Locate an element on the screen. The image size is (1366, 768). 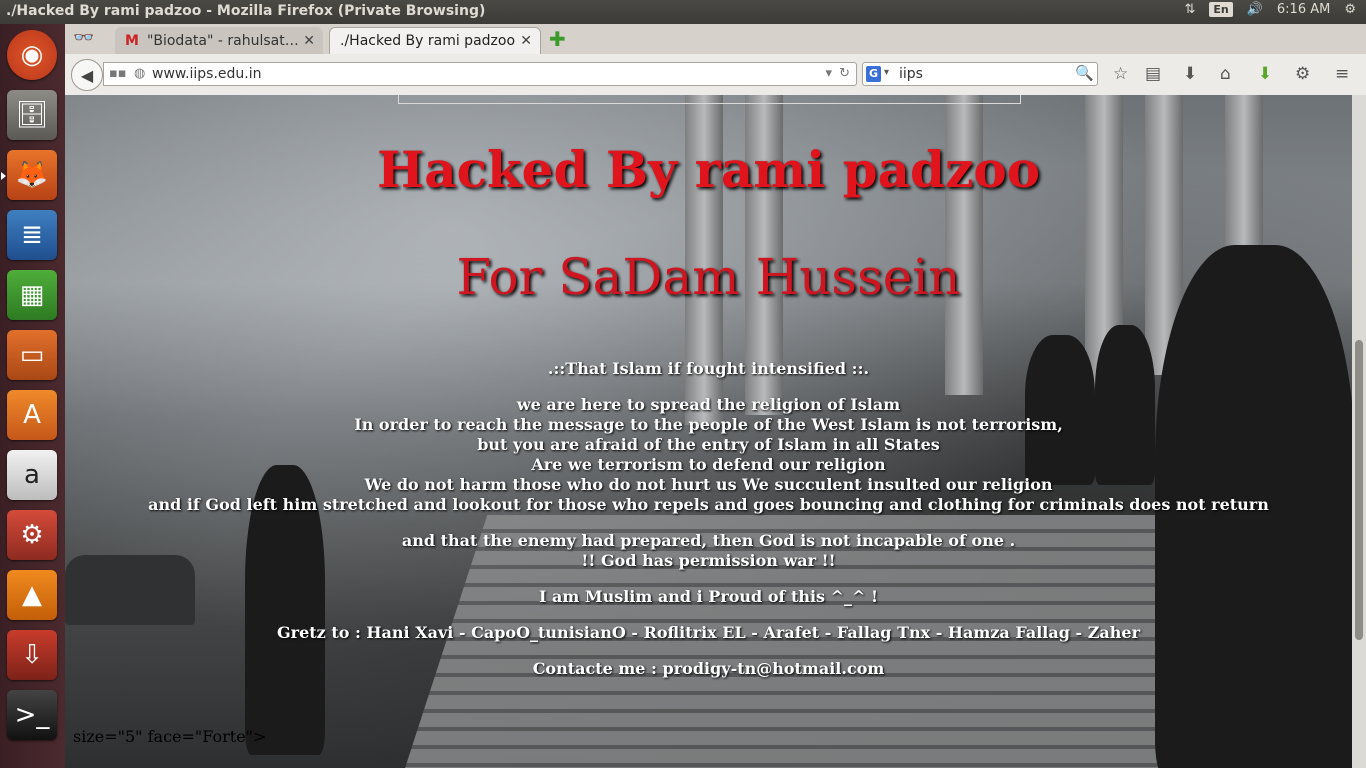
clock: 6:16 AM is located at coordinates (1303, 9).